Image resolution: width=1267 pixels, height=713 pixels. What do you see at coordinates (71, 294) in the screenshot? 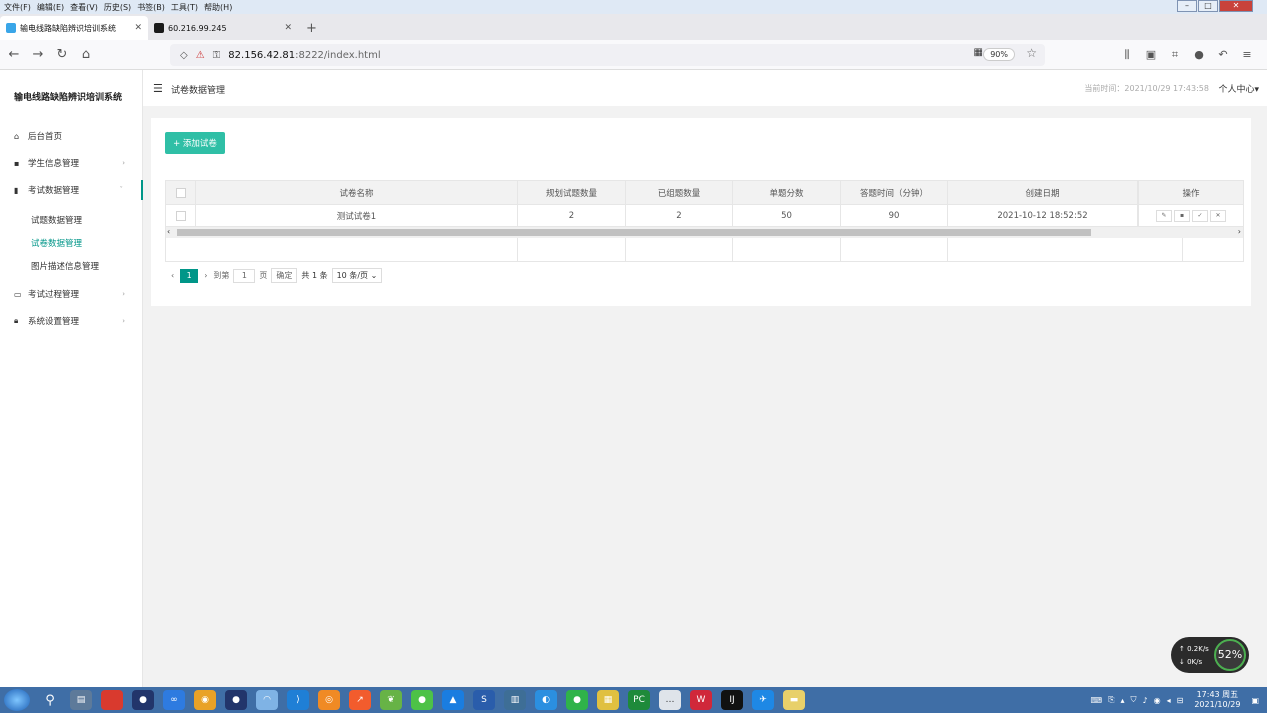
I see `sidebar-item-exam-process: ▭ 考试过程管理 ›` at bounding box center [71, 294].